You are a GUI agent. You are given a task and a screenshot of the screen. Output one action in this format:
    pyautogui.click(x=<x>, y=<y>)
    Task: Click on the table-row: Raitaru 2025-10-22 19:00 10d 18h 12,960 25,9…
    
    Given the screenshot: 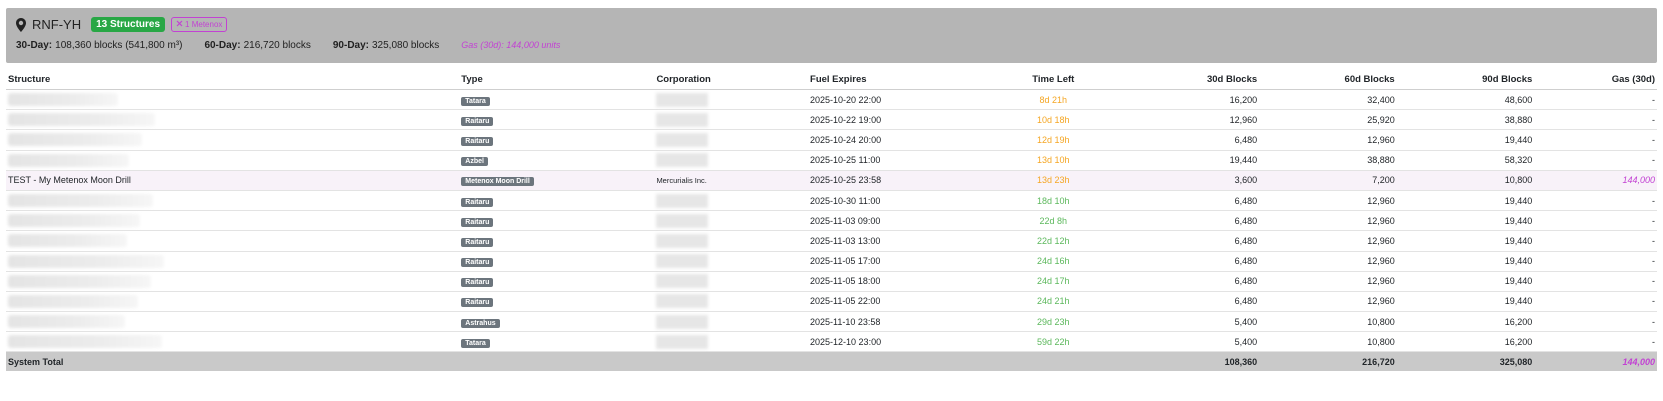 What is the action you would take?
    pyautogui.click(x=831, y=120)
    